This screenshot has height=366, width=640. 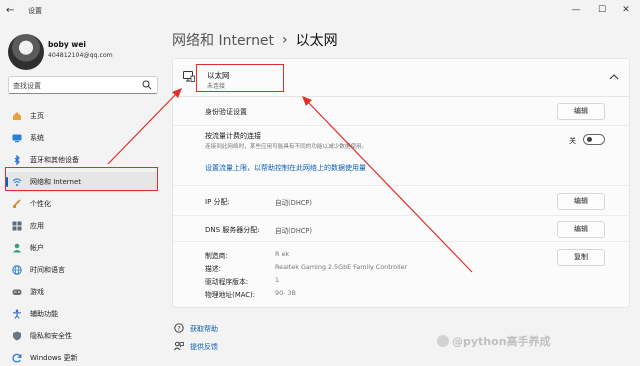 What do you see at coordinates (581, 257) in the screenshot?
I see `copy-button: 复制` at bounding box center [581, 257].